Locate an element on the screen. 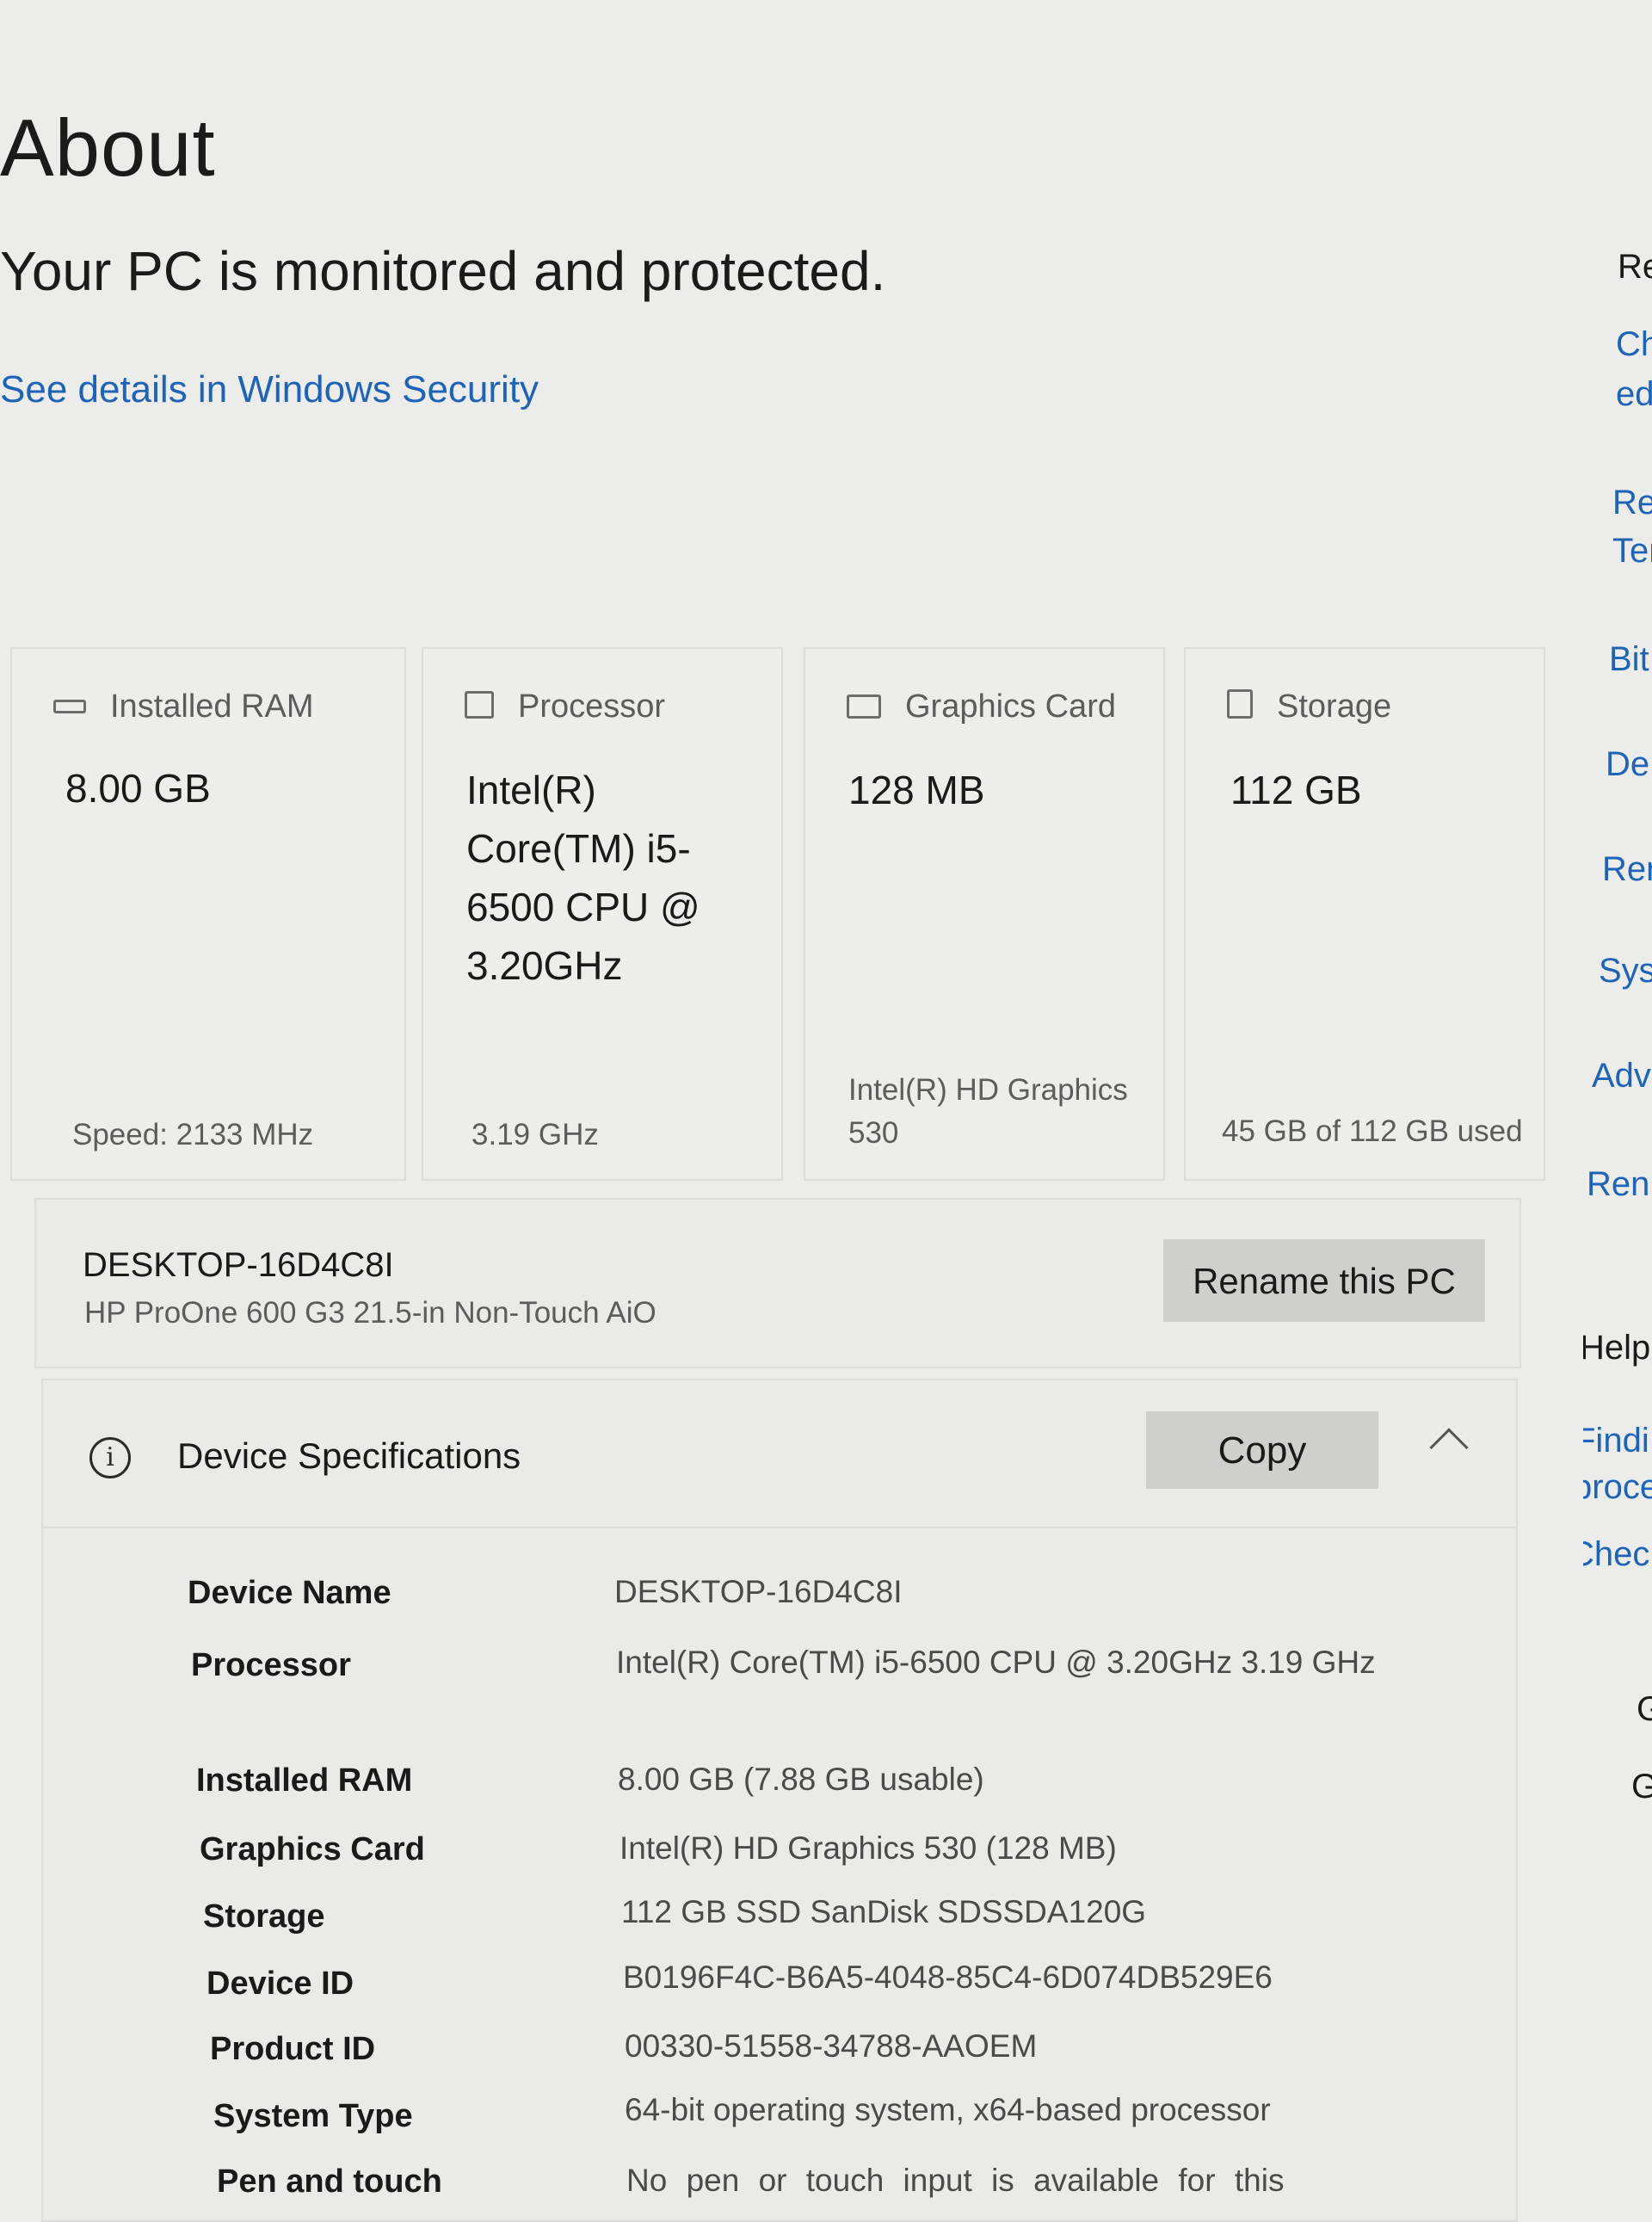 The height and width of the screenshot is (2222, 1652). card-storage: Storage 112 GB 45 GB of 112 GB used is located at coordinates (1364, 914).